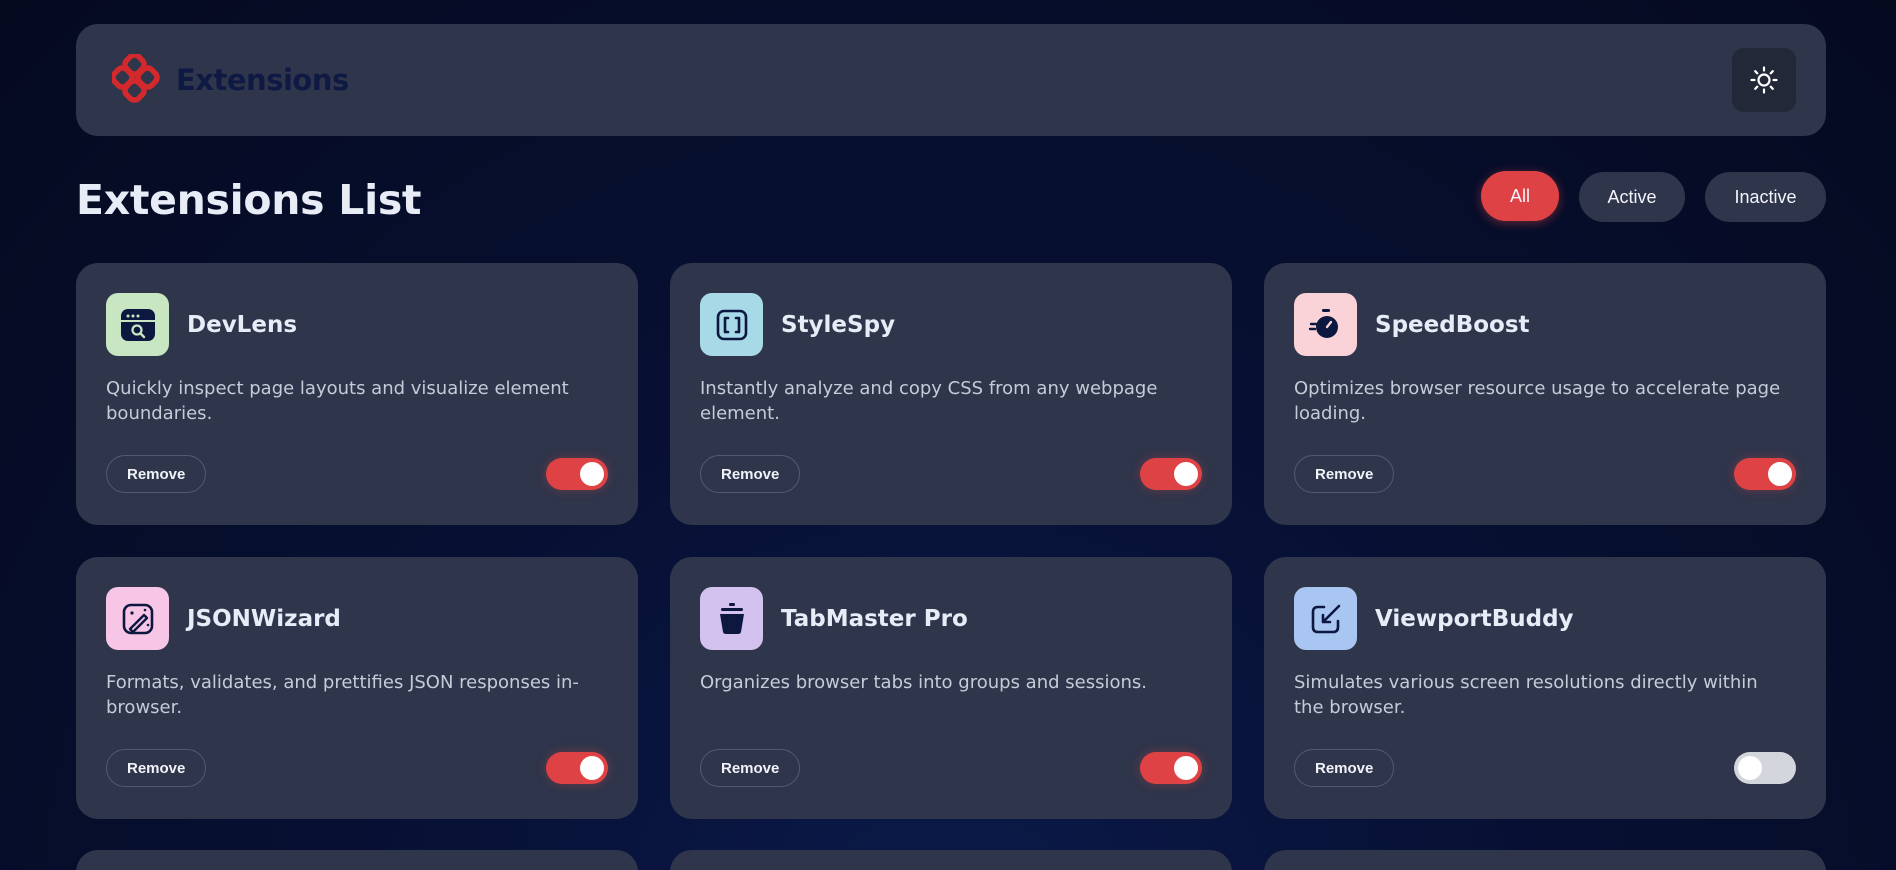 The image size is (1896, 870). Describe the element at coordinates (137, 618) in the screenshot. I see `jsonwizard-icon` at that location.